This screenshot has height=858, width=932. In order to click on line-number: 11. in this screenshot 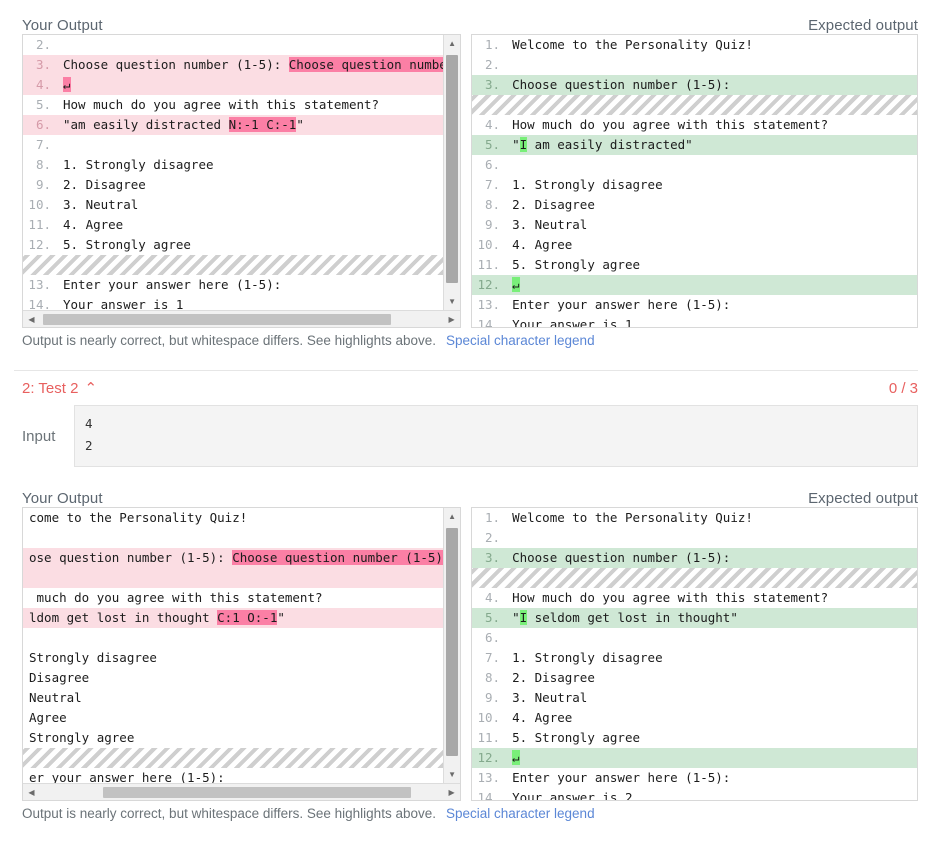, I will do `click(39, 224)`.